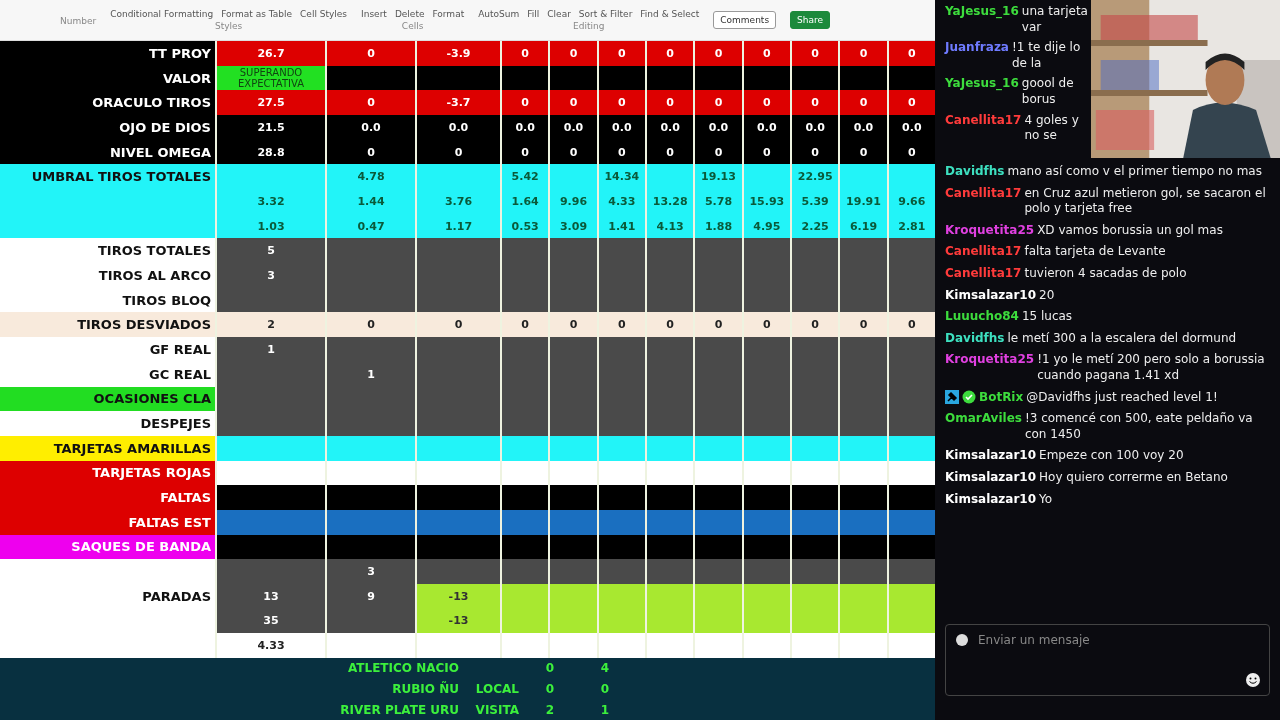 The image size is (1280, 720). I want to click on table-cell: 15.93, so click(765, 201).